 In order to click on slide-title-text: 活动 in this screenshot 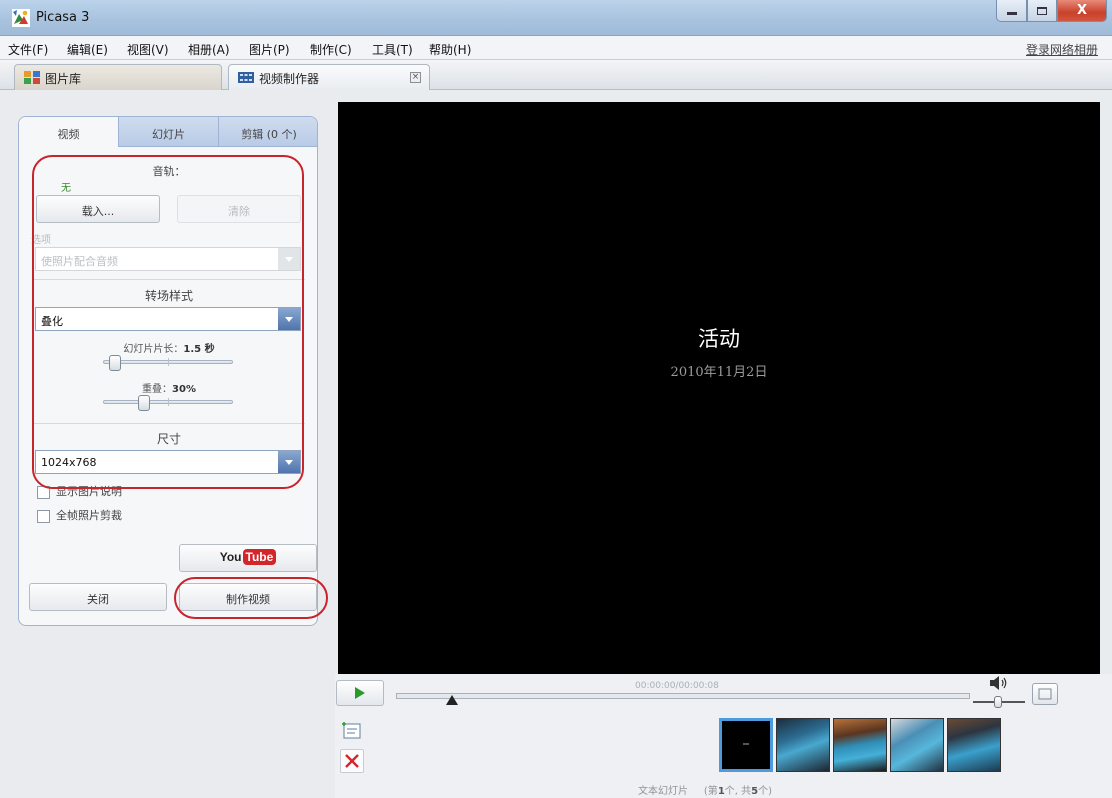, I will do `click(719, 339)`.